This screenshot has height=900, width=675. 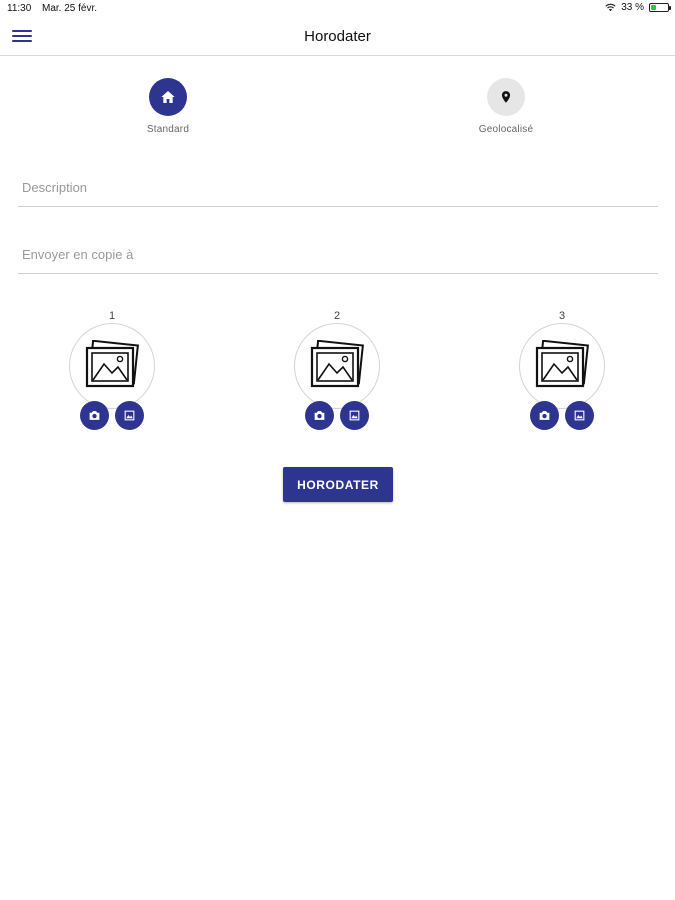 What do you see at coordinates (632, 7) in the screenshot?
I see `battery-percent: 33 %` at bounding box center [632, 7].